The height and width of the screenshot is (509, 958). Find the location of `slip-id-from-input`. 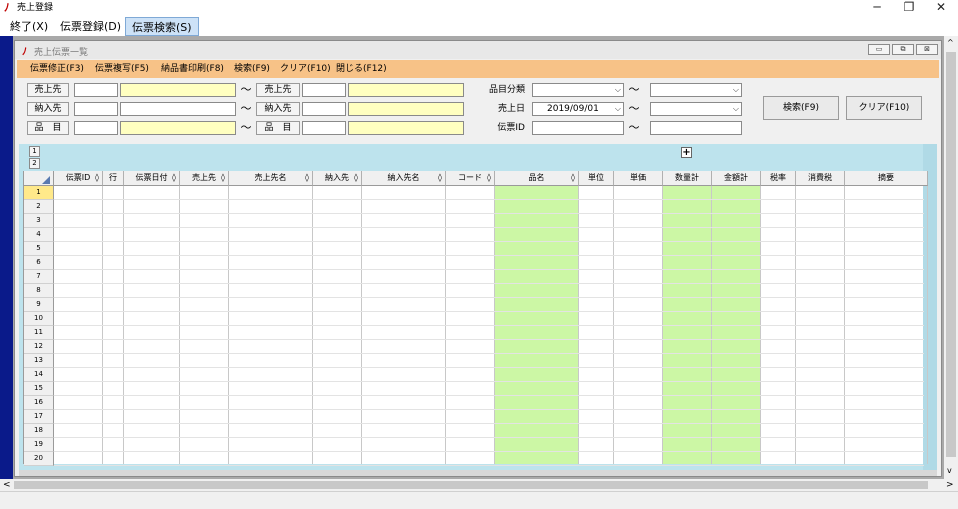

slip-id-from-input is located at coordinates (578, 128).